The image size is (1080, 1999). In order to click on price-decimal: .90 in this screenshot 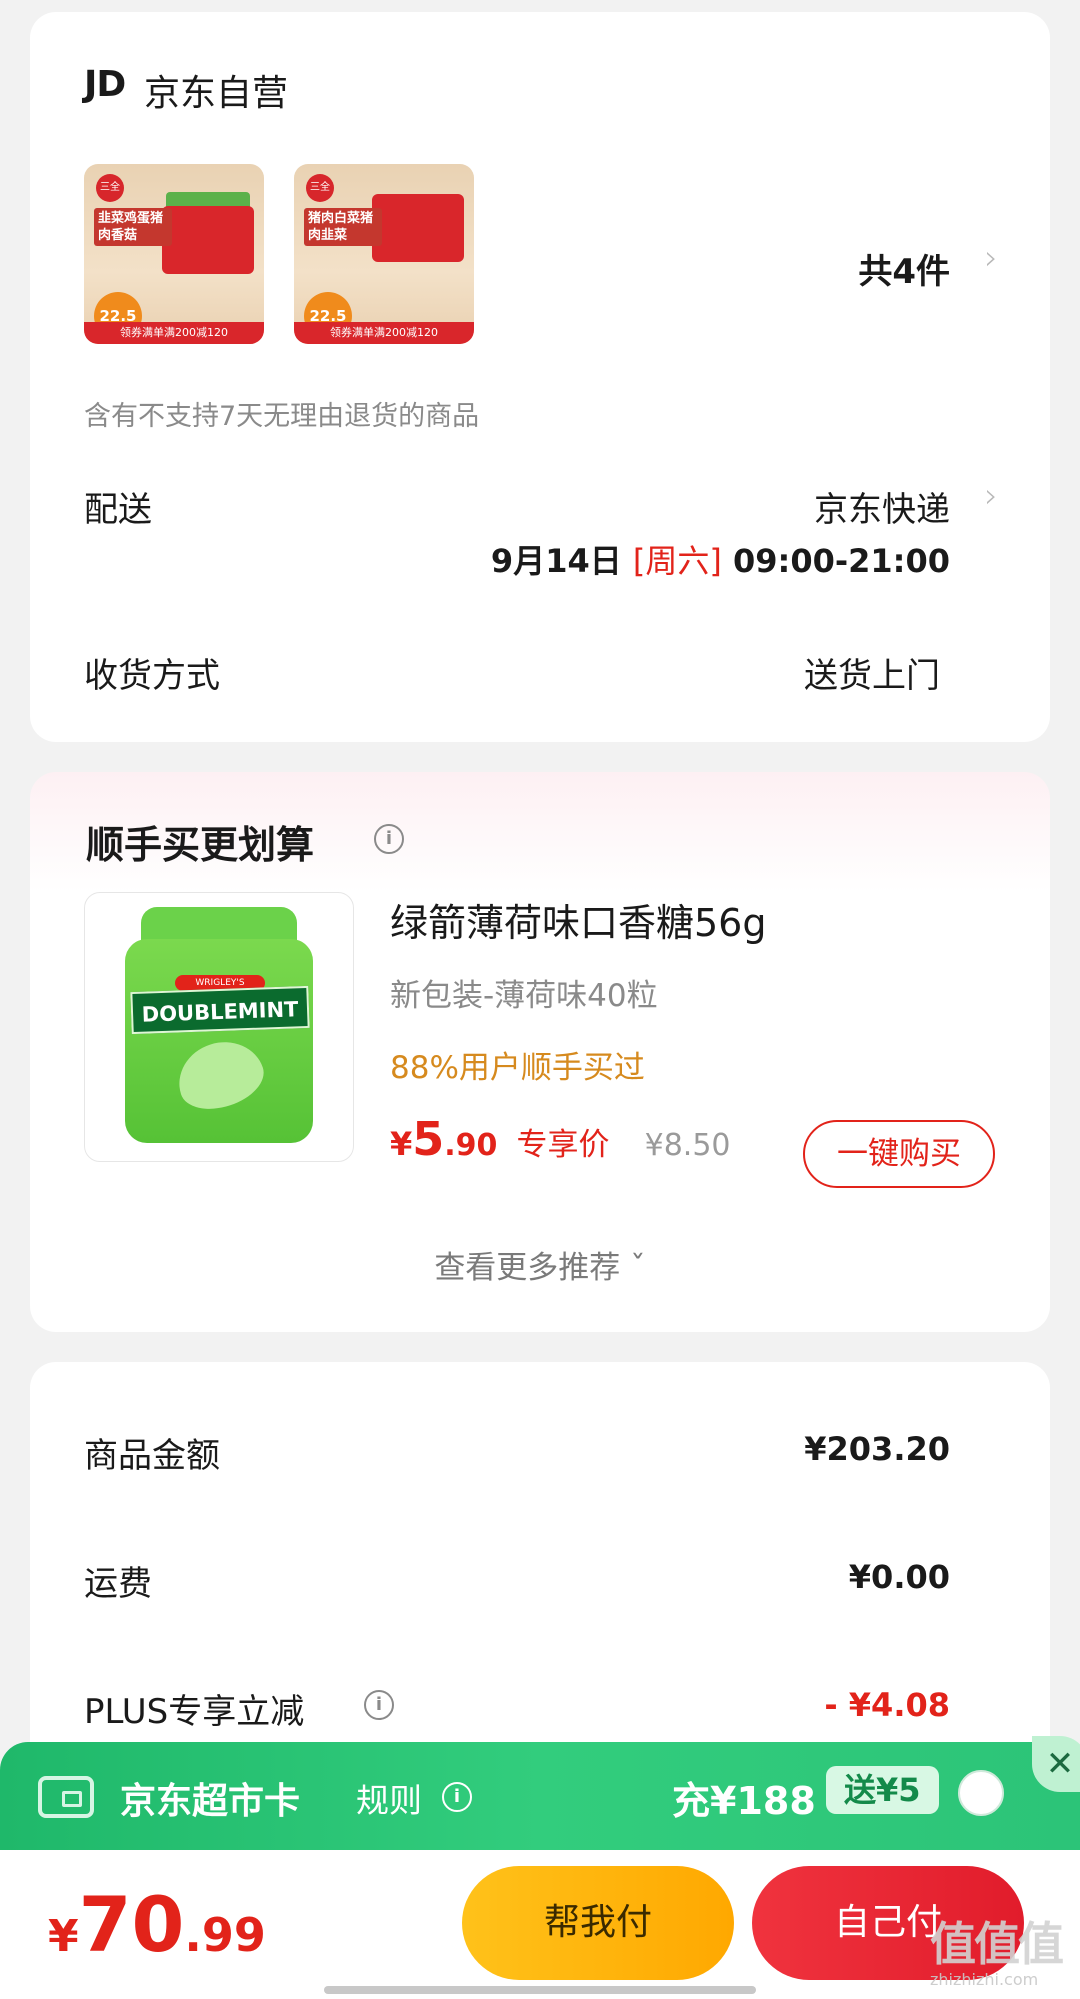, I will do `click(471, 1145)`.